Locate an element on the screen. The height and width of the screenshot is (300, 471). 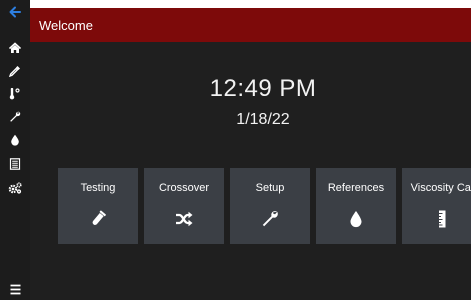
clock-date: 1/18/22 is located at coordinates (263, 119).